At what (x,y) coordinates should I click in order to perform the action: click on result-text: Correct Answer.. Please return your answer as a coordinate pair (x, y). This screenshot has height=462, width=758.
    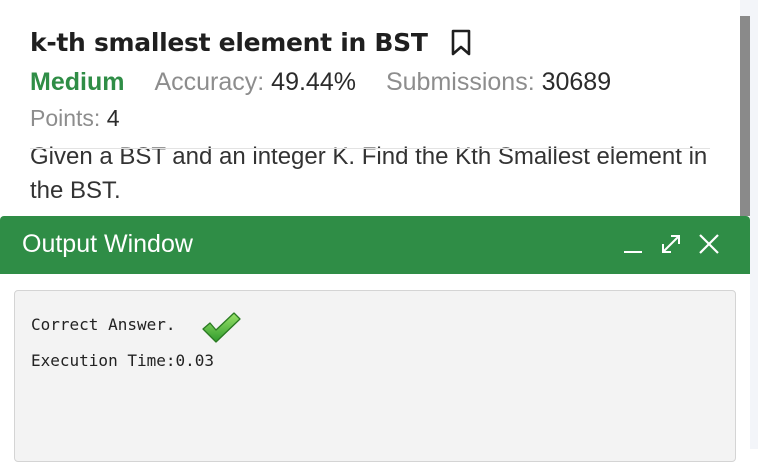
    Looking at the image, I should click on (103, 324).